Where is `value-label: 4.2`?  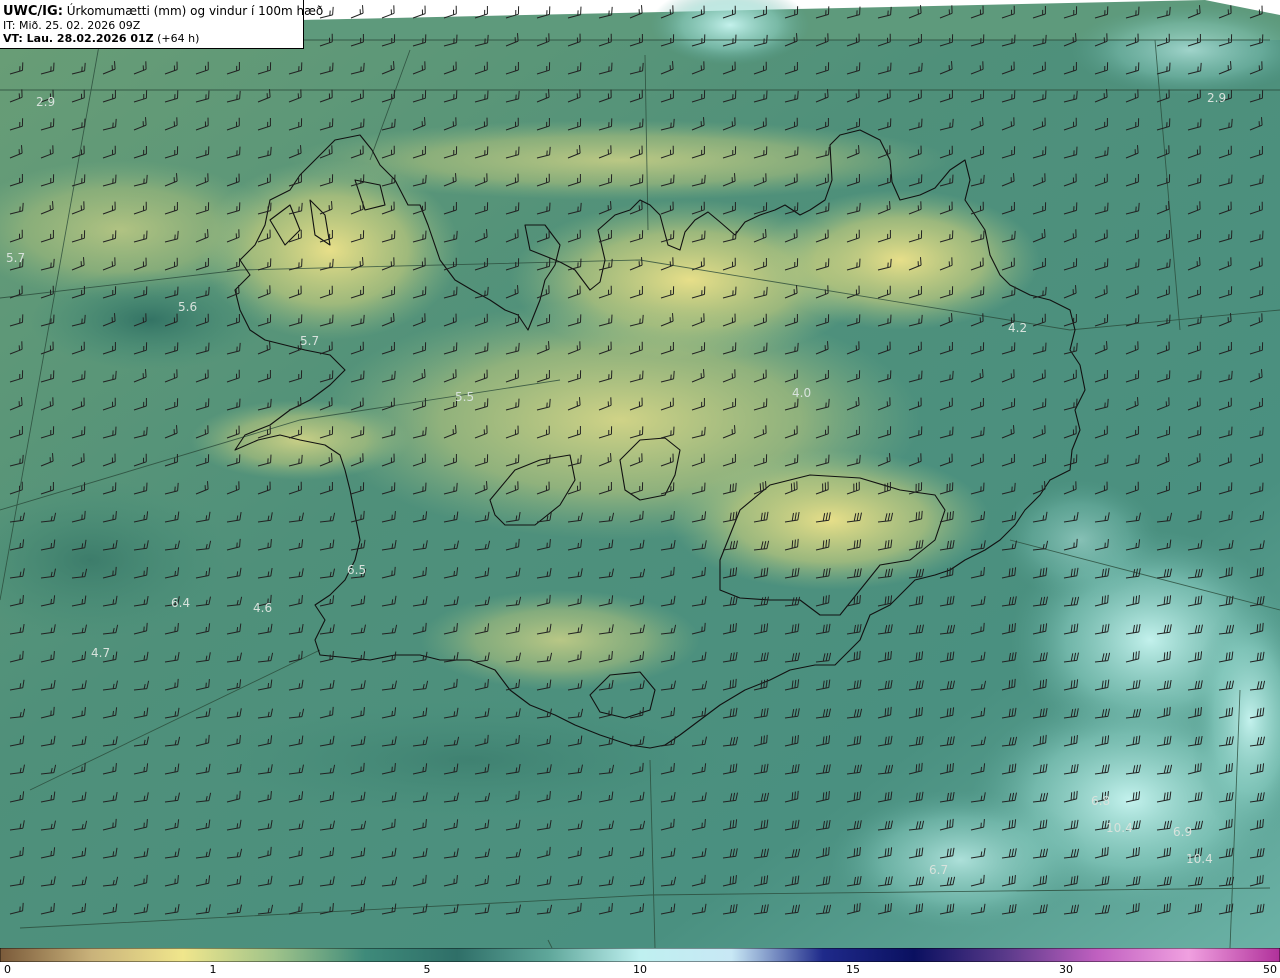 value-label: 4.2 is located at coordinates (1017, 328).